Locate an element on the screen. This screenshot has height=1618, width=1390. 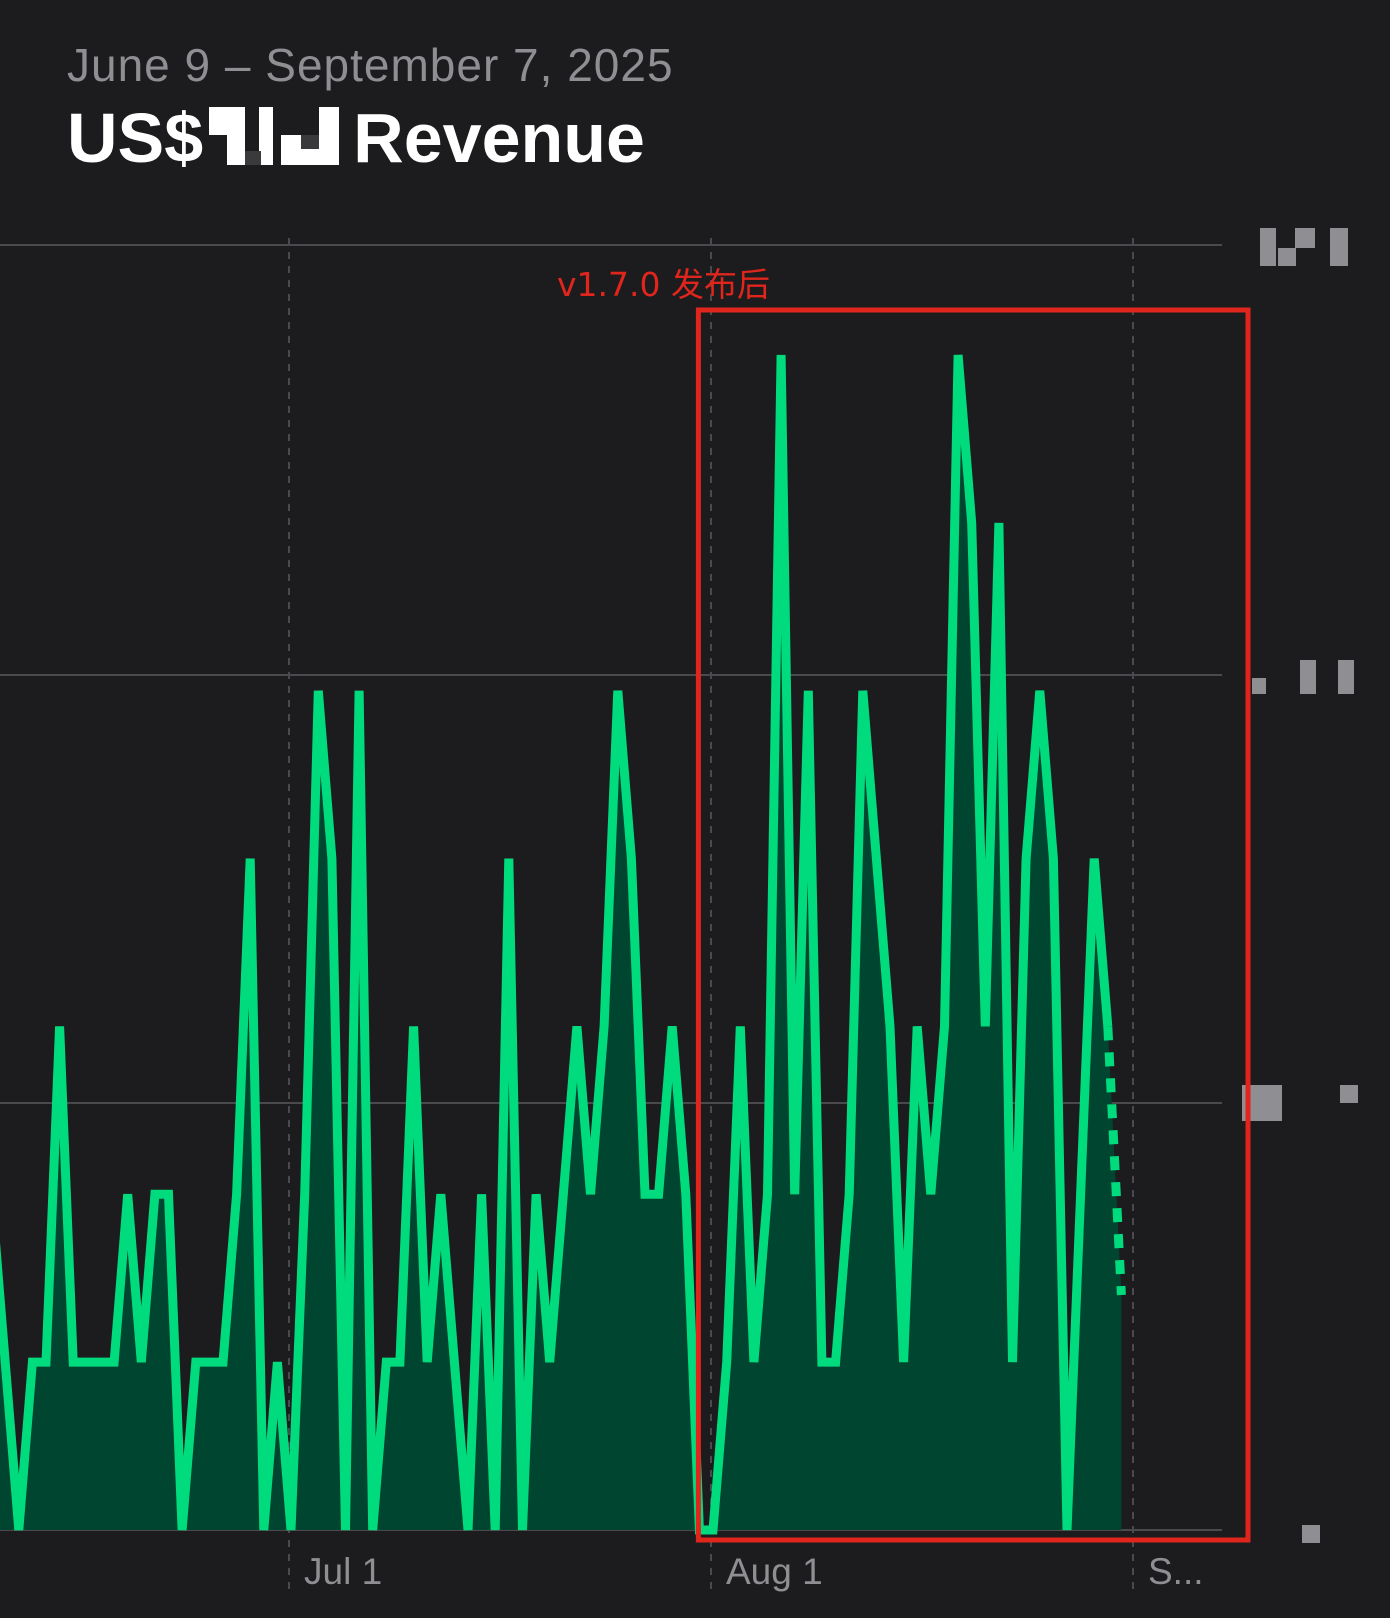
y-axis-redacted-labels is located at coordinates (1300, 885).